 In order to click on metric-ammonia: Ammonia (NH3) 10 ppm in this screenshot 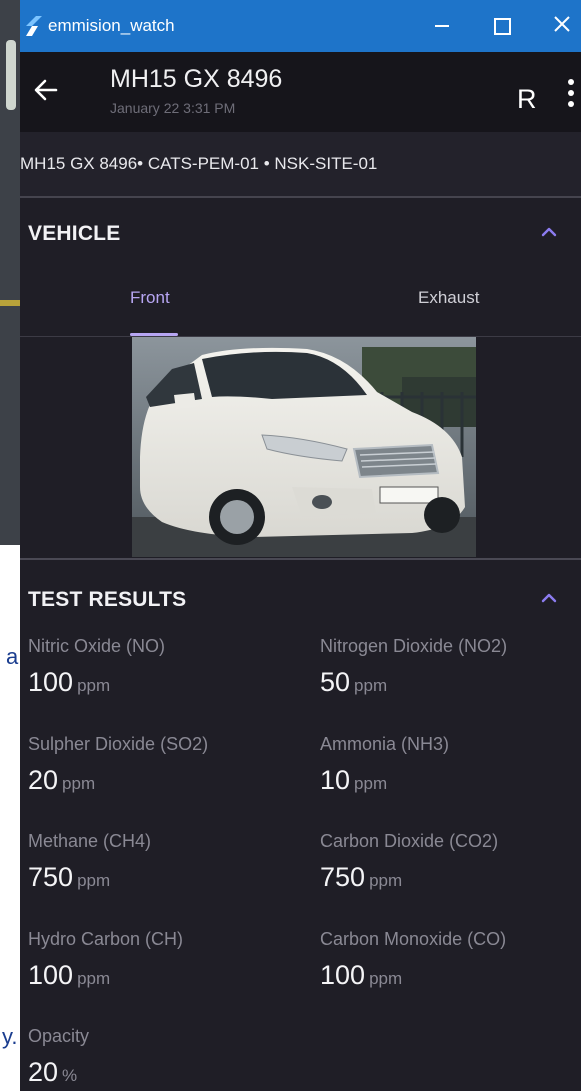, I will do `click(384, 765)`.